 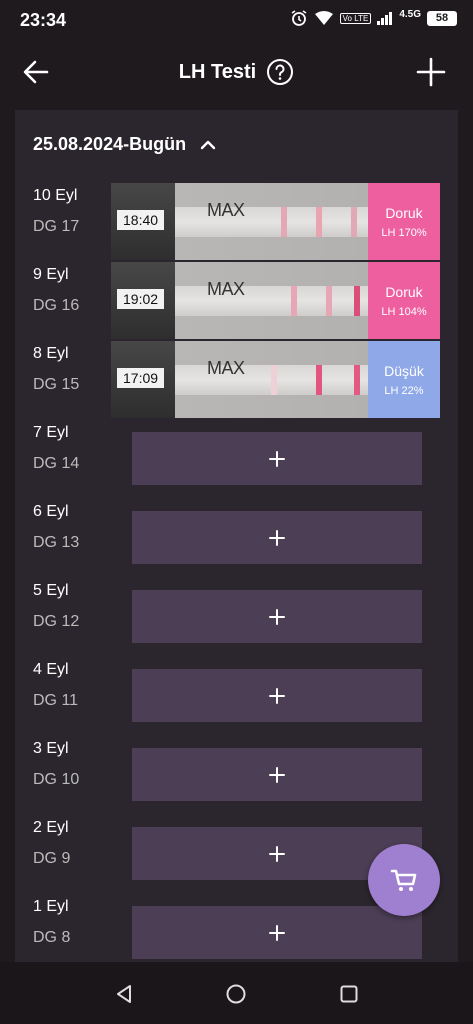 I want to click on row-cycle-day: DG 13, so click(x=56, y=542).